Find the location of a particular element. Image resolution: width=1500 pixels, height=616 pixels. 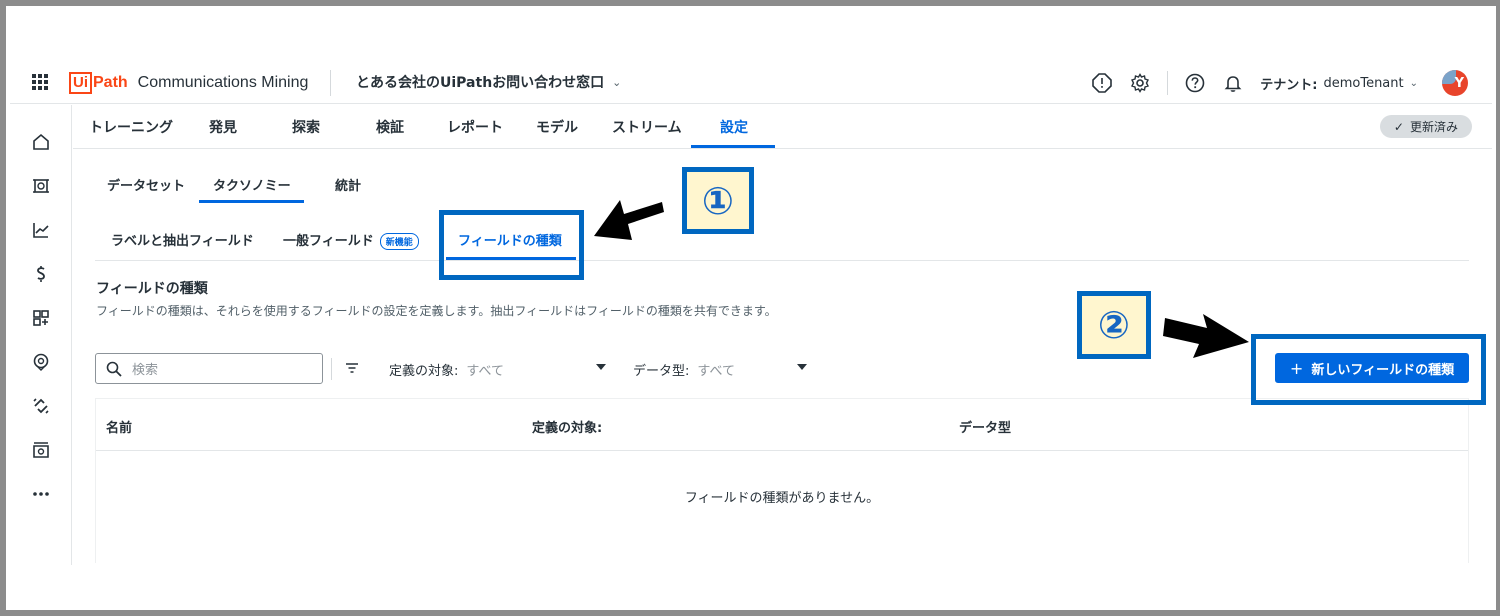

help-icon is located at coordinates (1195, 83).